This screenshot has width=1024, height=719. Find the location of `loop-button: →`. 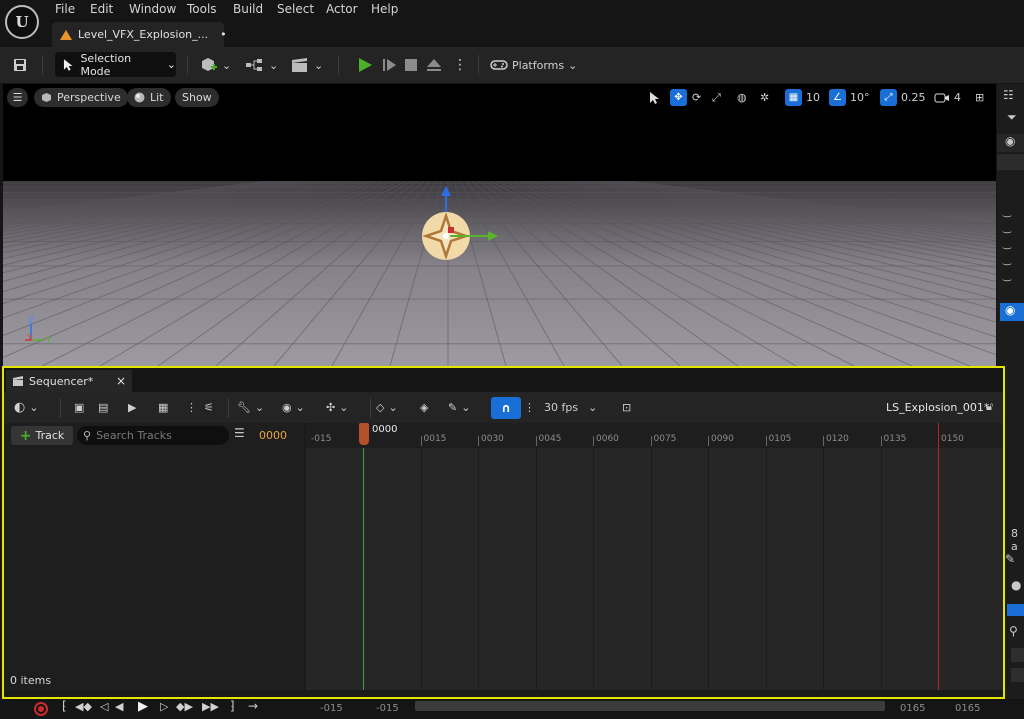

loop-button: → is located at coordinates (253, 706).